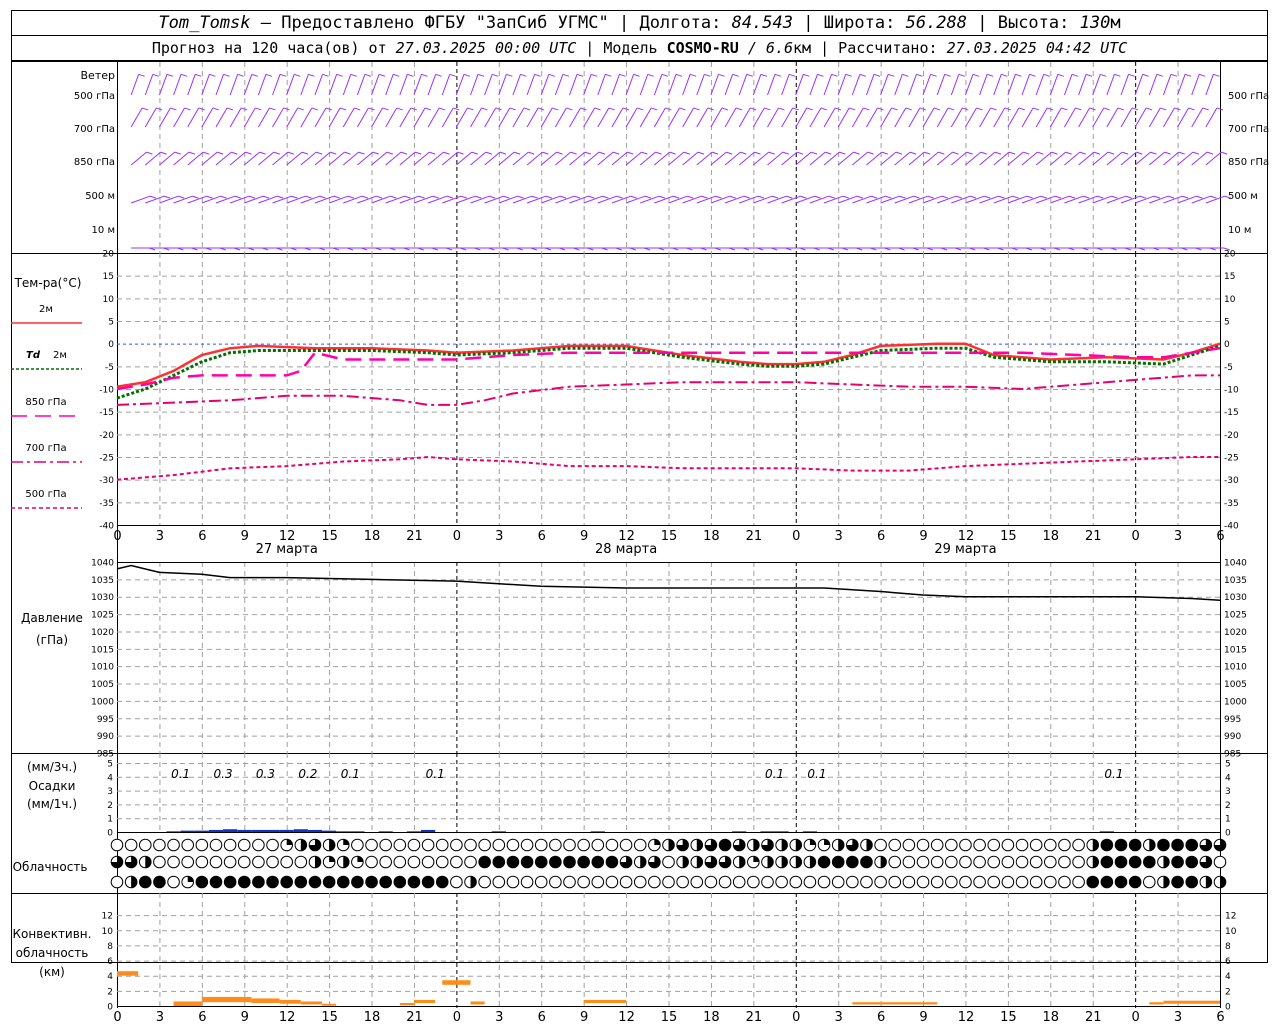 The height and width of the screenshot is (1024, 1280). Describe the element at coordinates (110, 834) in the screenshot. I see `precip-ytick: 0` at that location.